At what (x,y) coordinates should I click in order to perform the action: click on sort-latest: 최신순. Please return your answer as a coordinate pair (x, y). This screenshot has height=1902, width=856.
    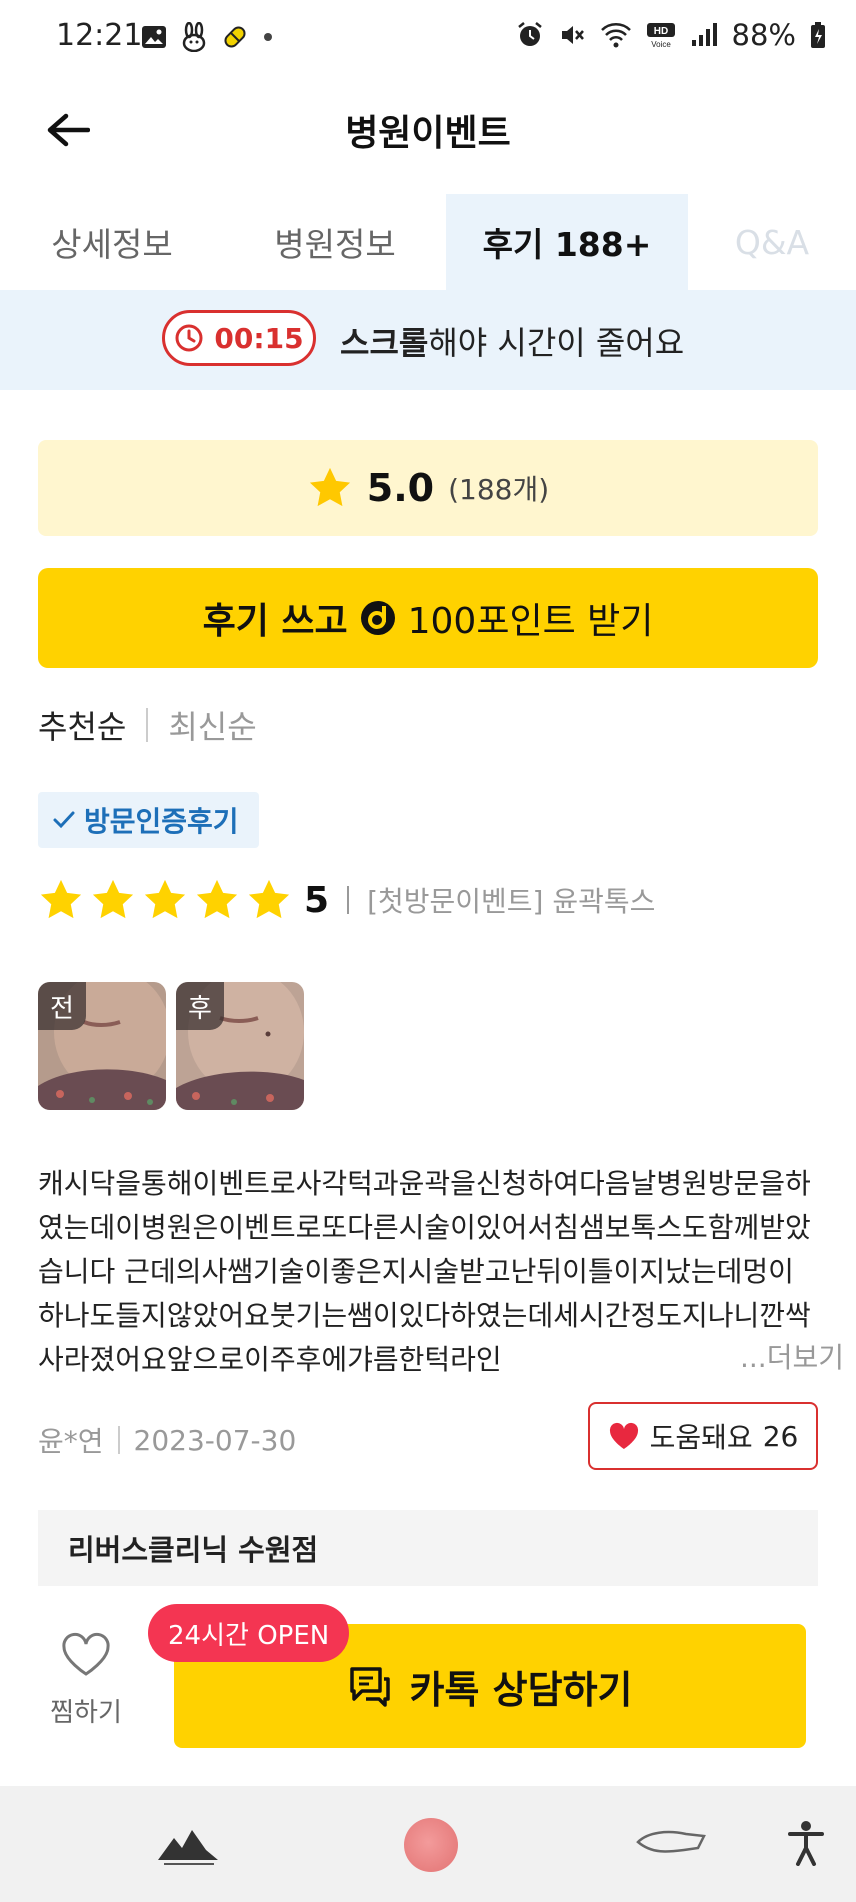
    Looking at the image, I should click on (212, 725).